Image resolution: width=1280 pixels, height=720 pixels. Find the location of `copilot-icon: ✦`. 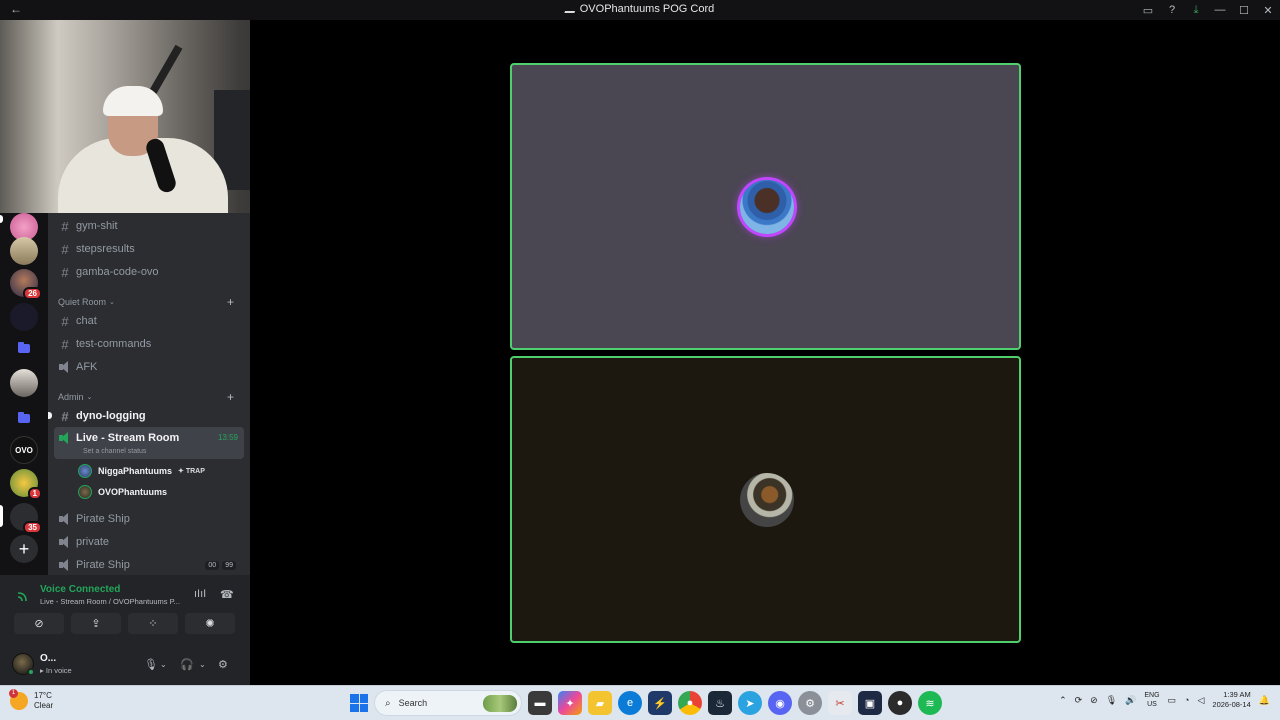

copilot-icon: ✦ is located at coordinates (570, 703).